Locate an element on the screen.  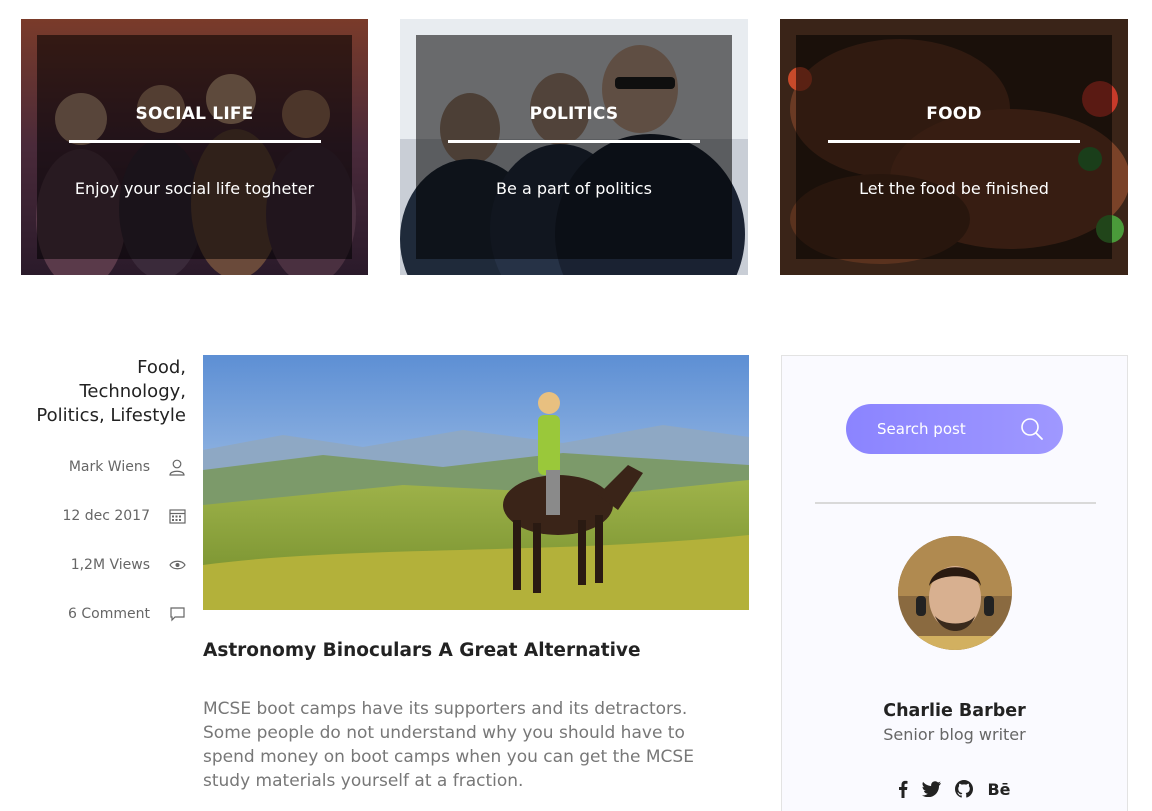
category-link-technology: Technology, is located at coordinates (101, 392).